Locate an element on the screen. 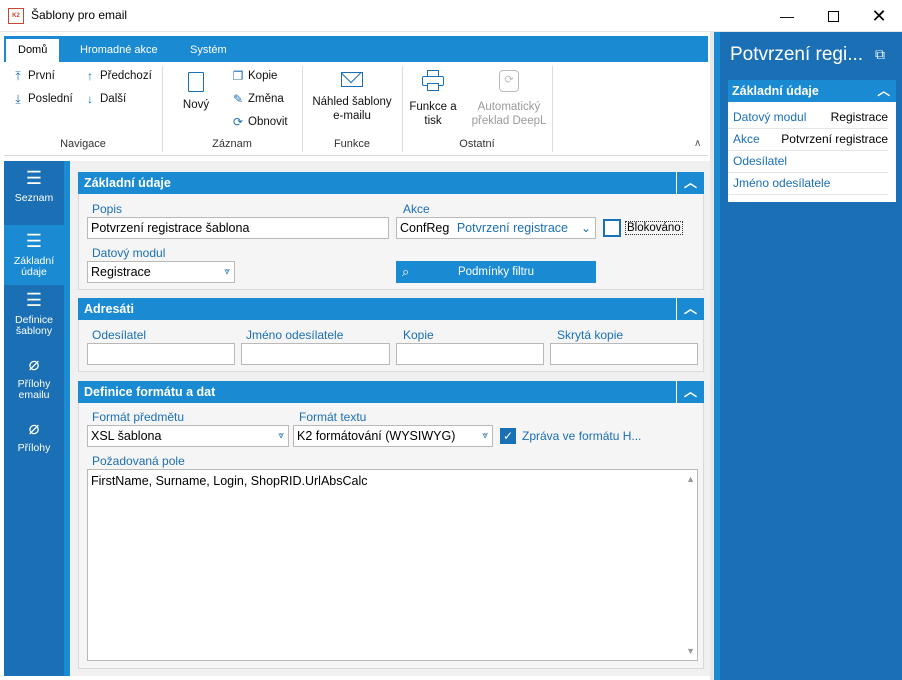  new-document-icon is located at coordinates (196, 82).